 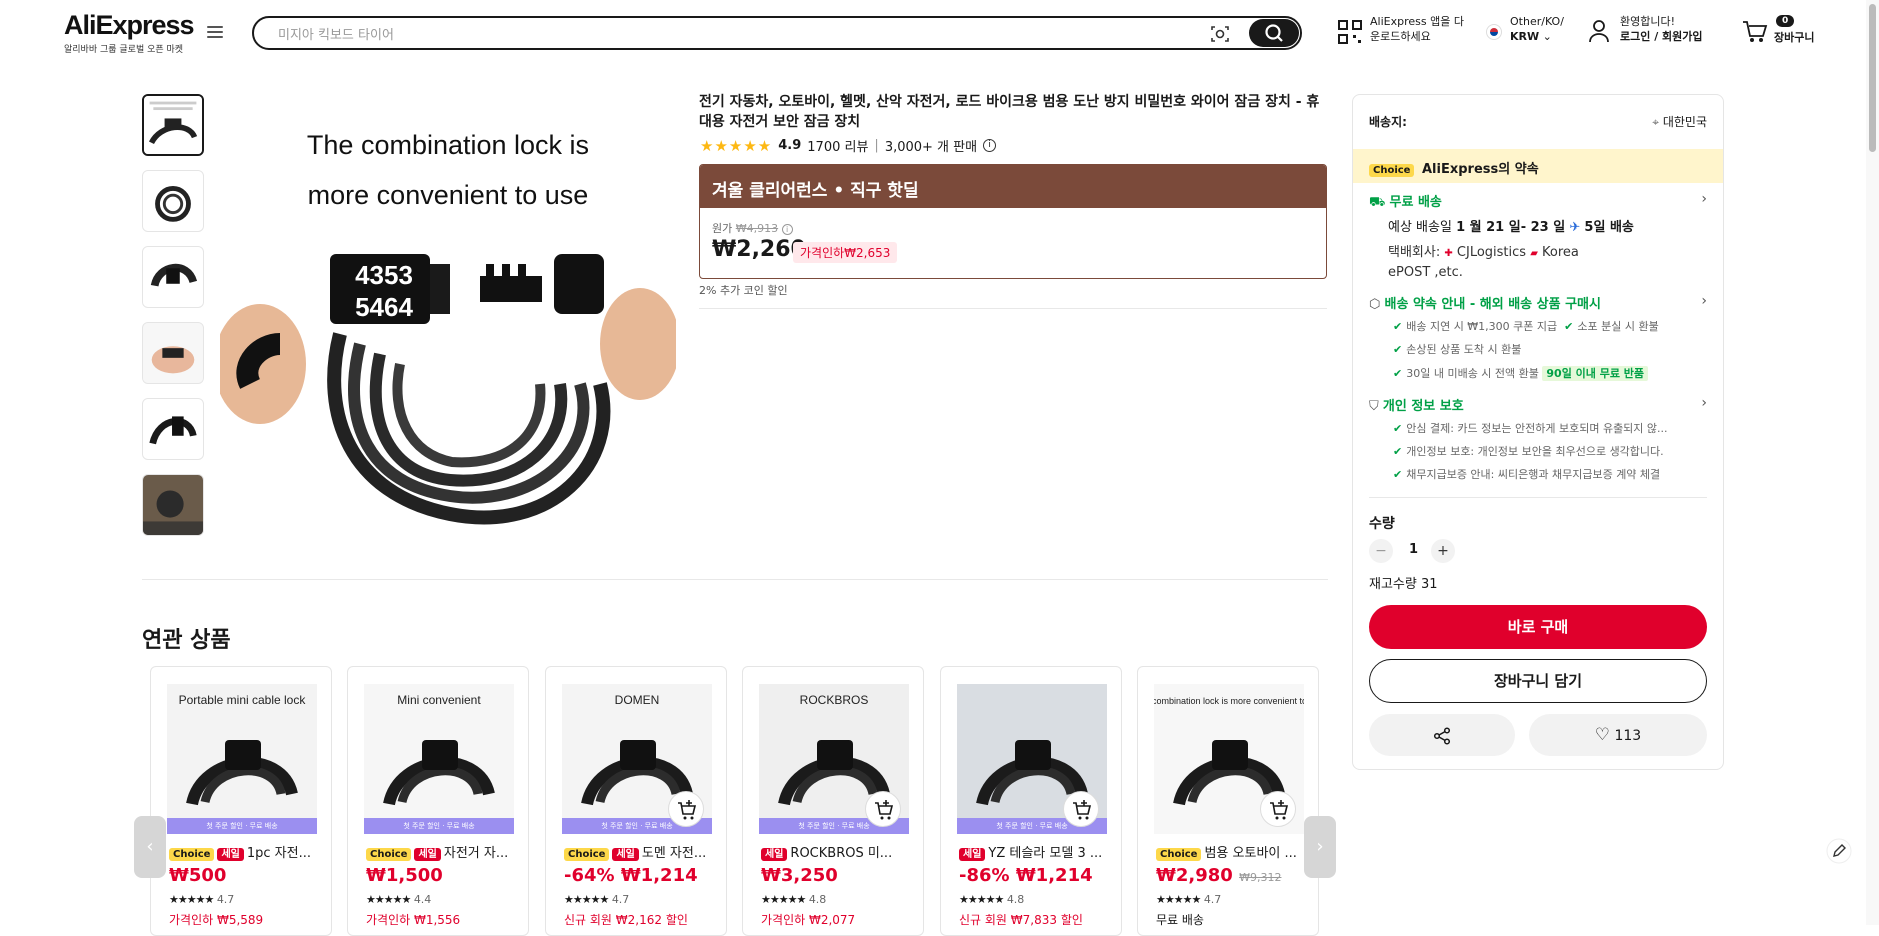 I want to click on app-download-line1: AliExpress 앱을 다, so click(x=1417, y=21).